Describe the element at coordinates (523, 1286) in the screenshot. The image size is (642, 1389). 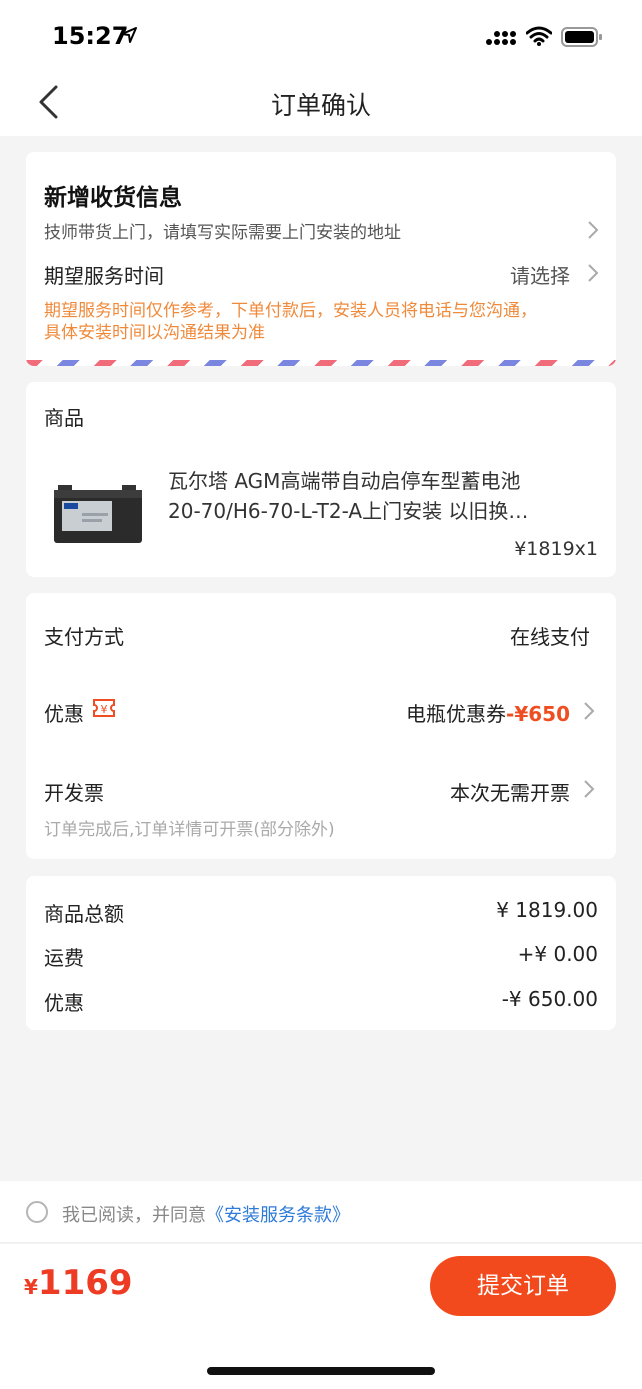
I see `submit-order-button: 提交订单` at that location.